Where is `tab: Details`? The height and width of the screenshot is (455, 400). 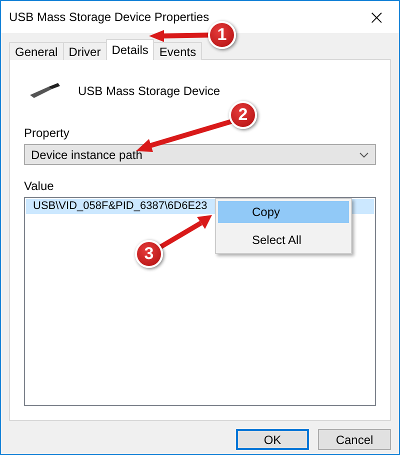 tab: Details is located at coordinates (130, 49).